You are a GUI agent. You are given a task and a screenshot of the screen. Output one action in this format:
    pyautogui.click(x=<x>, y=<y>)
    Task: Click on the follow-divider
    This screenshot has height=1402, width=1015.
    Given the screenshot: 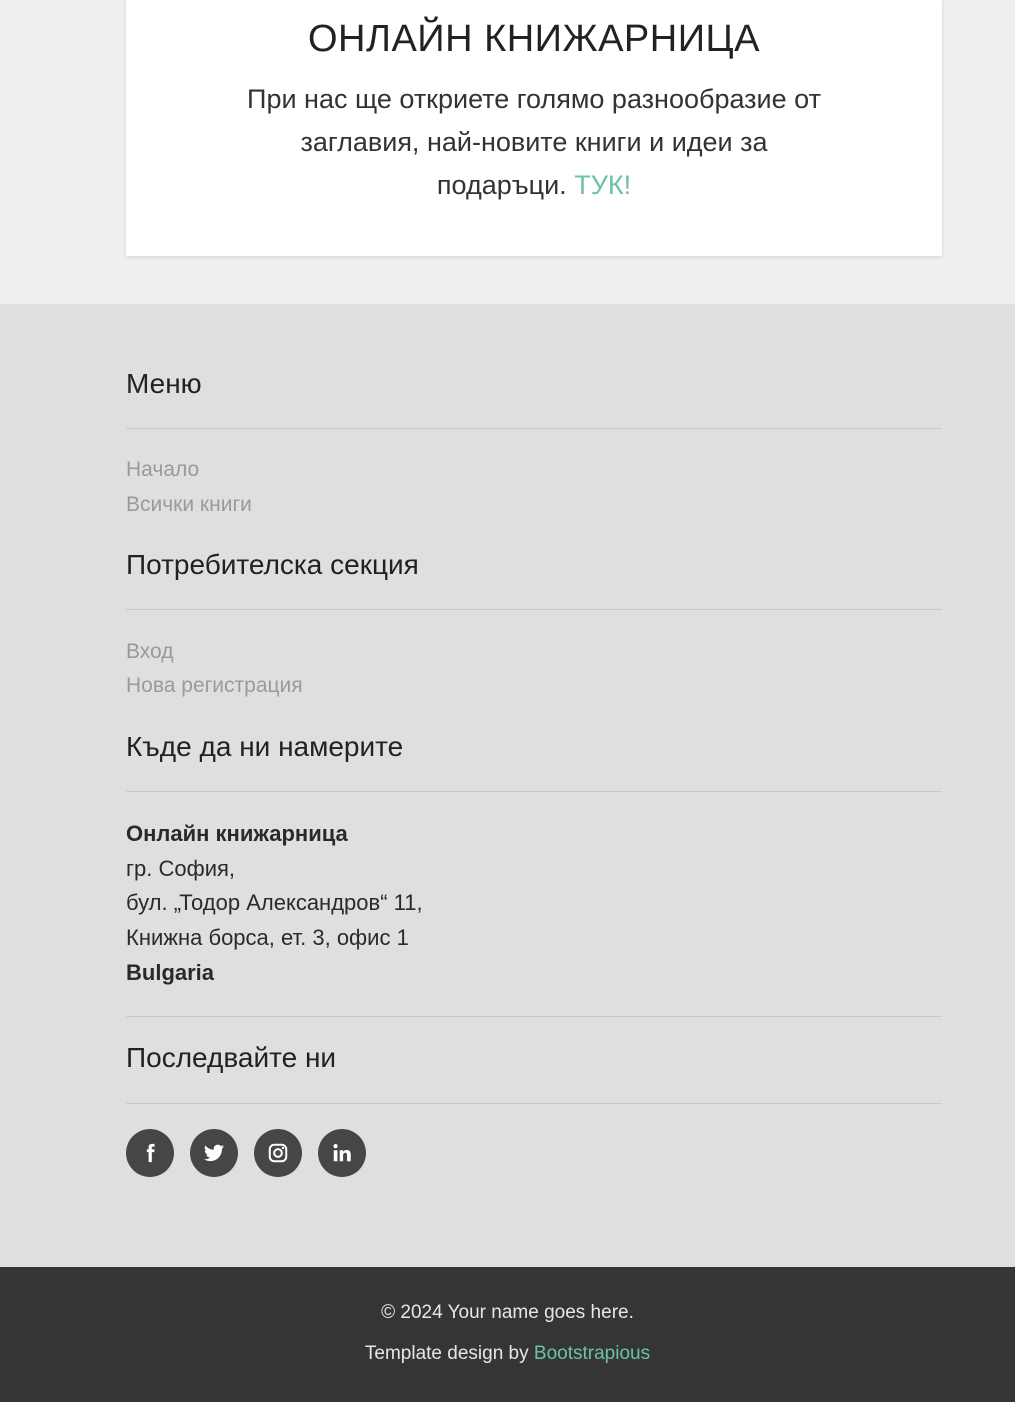 What is the action you would take?
    pyautogui.click(x=534, y=1103)
    